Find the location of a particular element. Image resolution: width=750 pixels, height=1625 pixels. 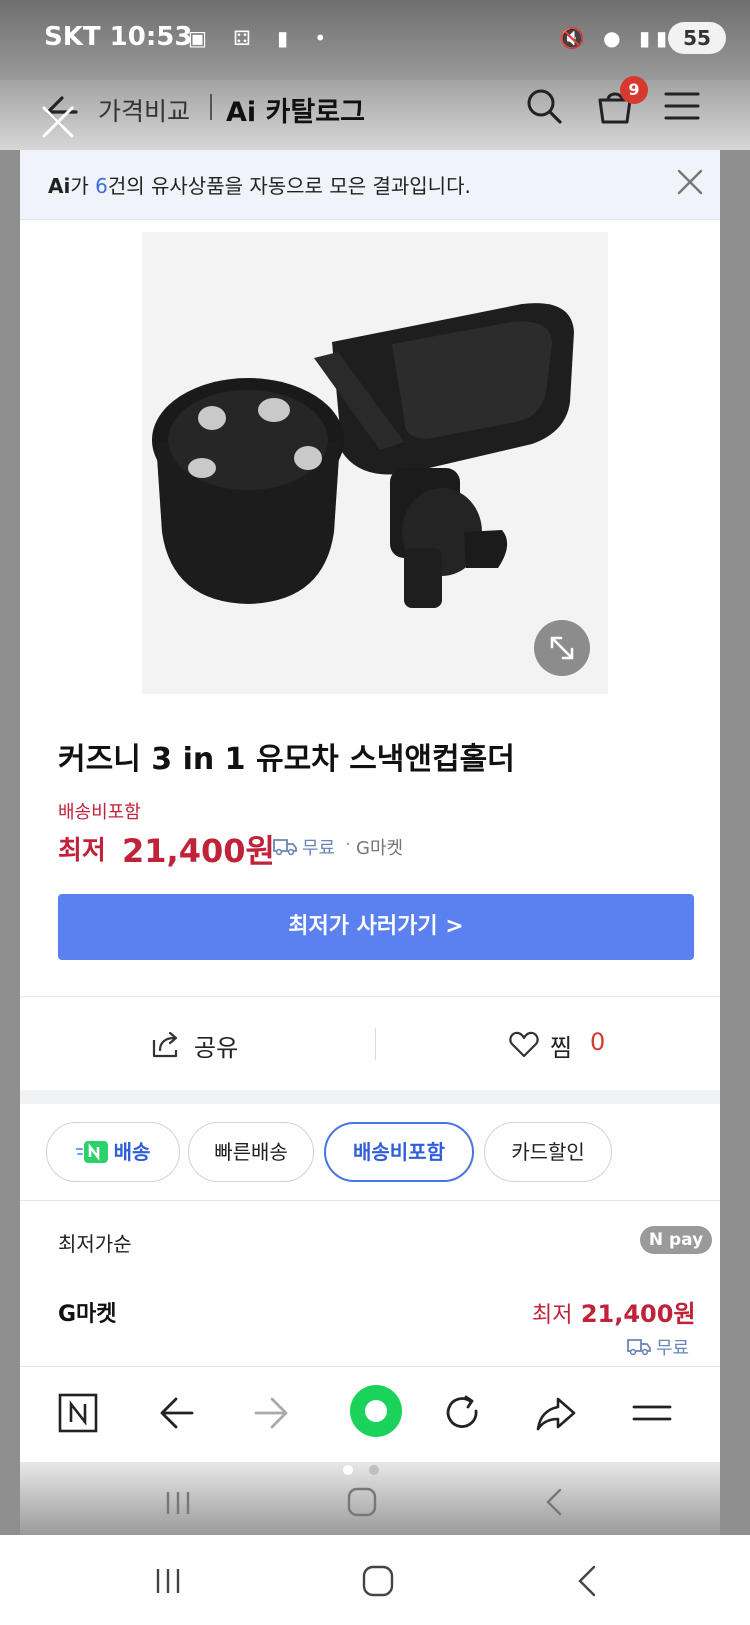

home-icon is located at coordinates (378, 1581).